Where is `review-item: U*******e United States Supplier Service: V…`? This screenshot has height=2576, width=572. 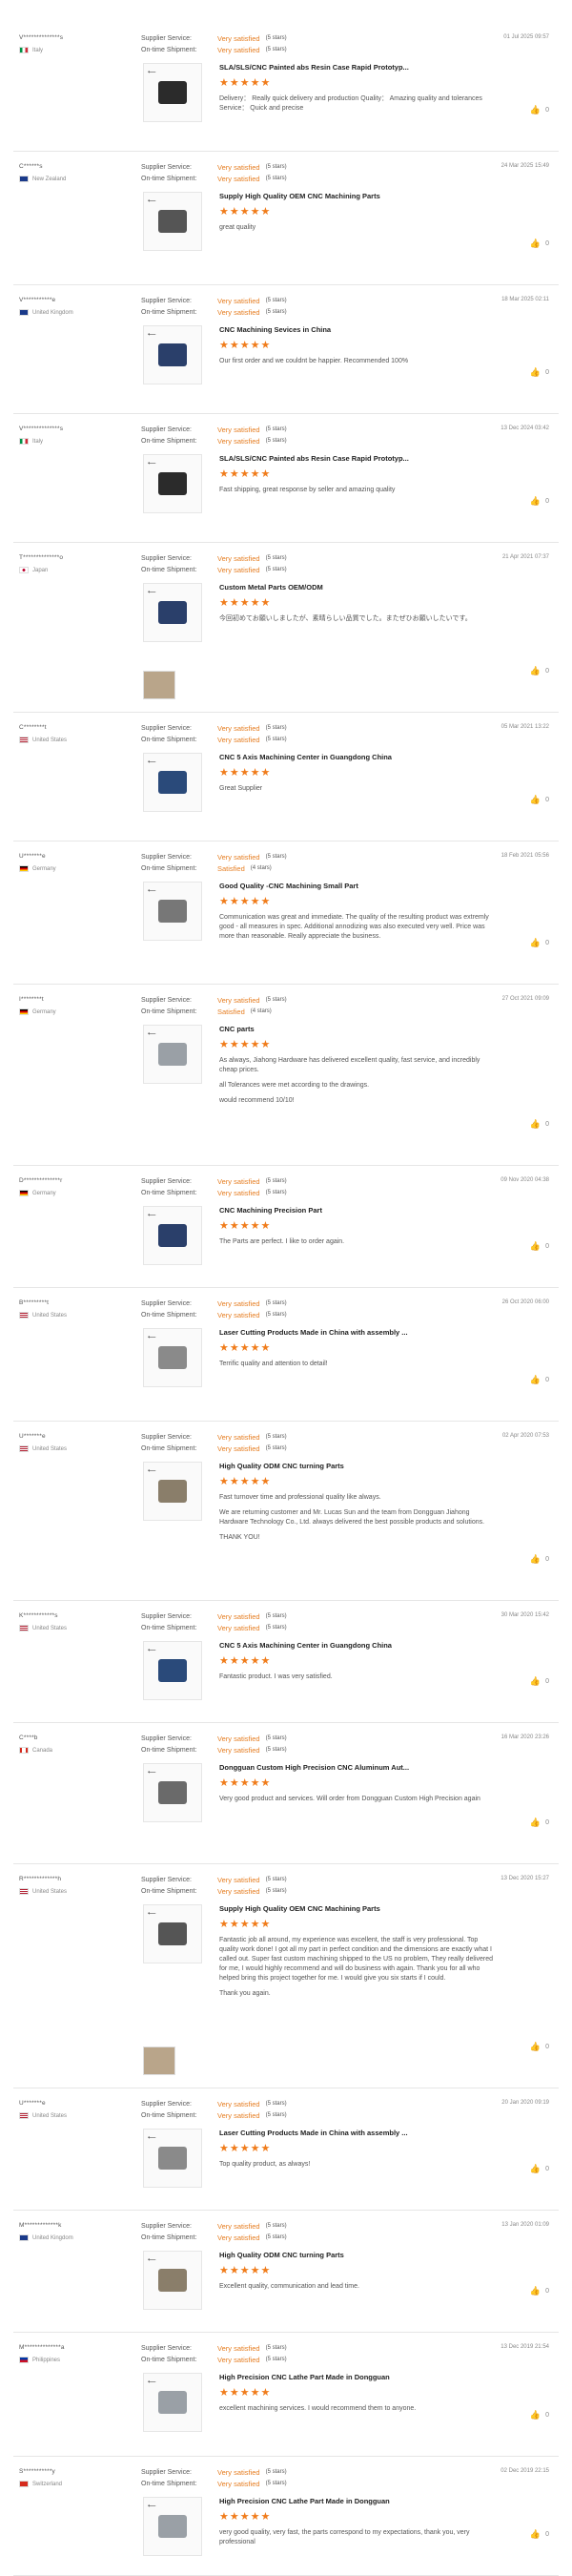 review-item: U*******e United States Supplier Service: V… is located at coordinates (286, 1511).